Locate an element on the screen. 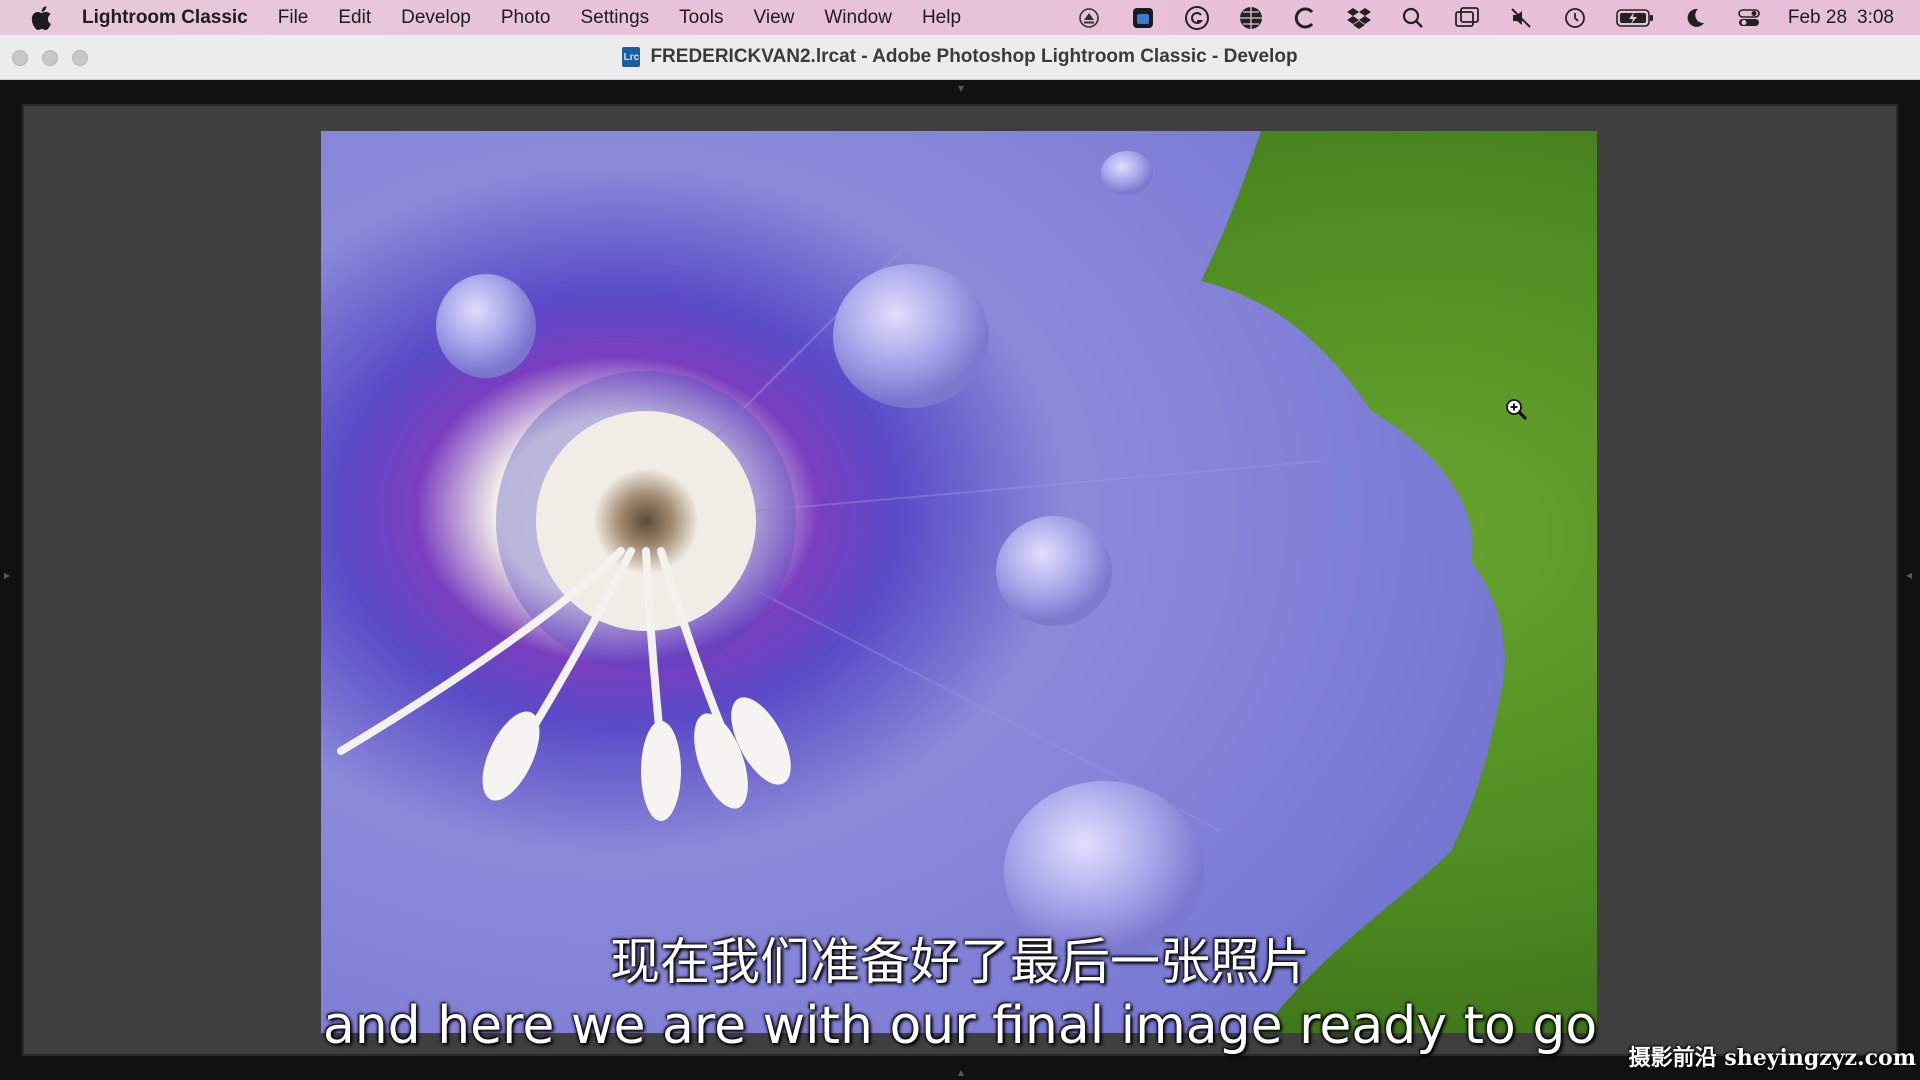 The width and height of the screenshot is (1920, 1080). status-area: Feb 28 3:08 is located at coordinates (1491, 17).